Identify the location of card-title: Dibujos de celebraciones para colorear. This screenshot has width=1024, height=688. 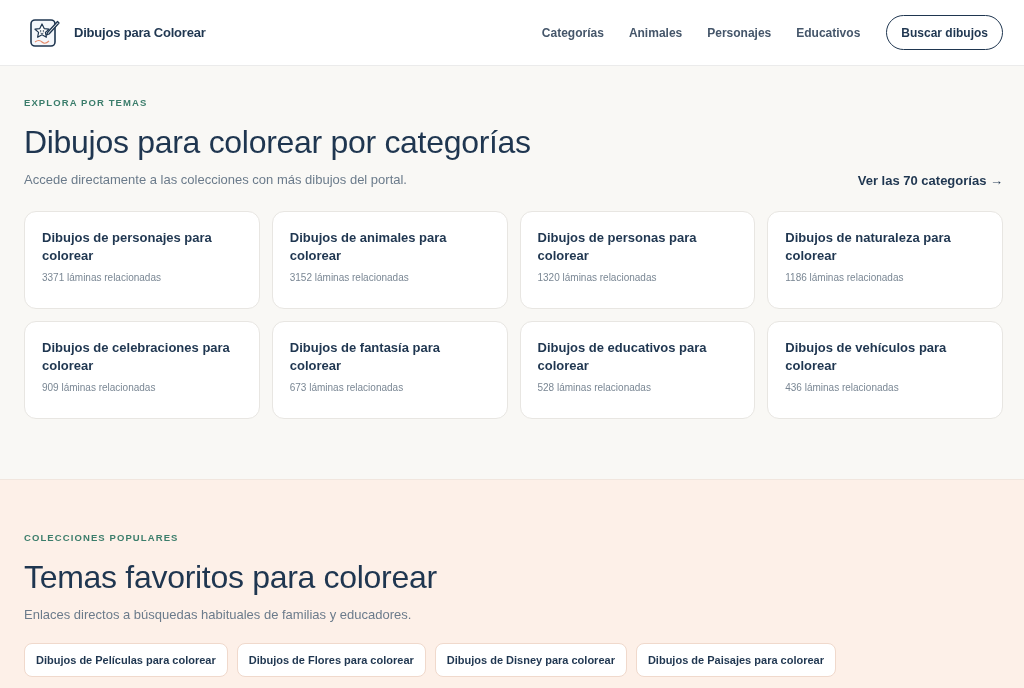
(136, 357).